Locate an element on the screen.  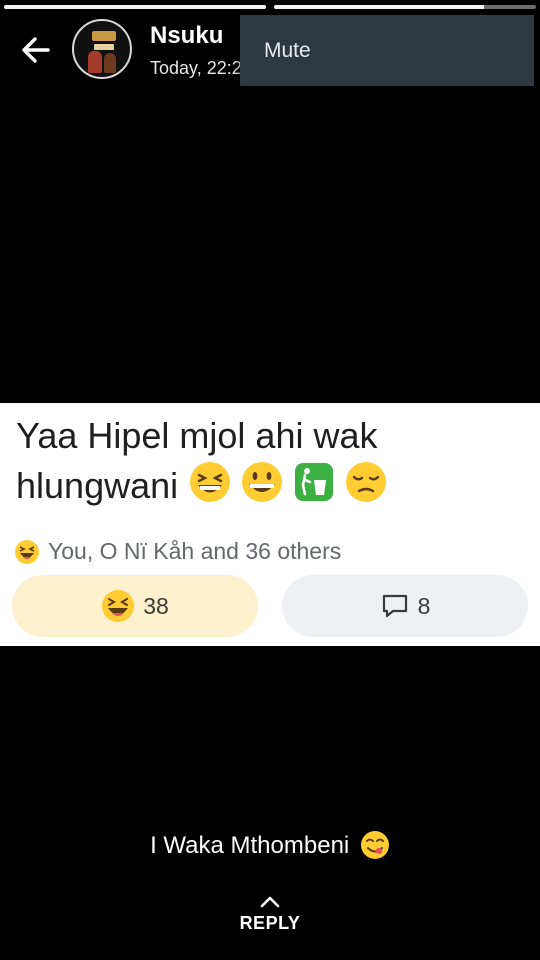
grinning-squint-face-icon is located at coordinates (210, 482).